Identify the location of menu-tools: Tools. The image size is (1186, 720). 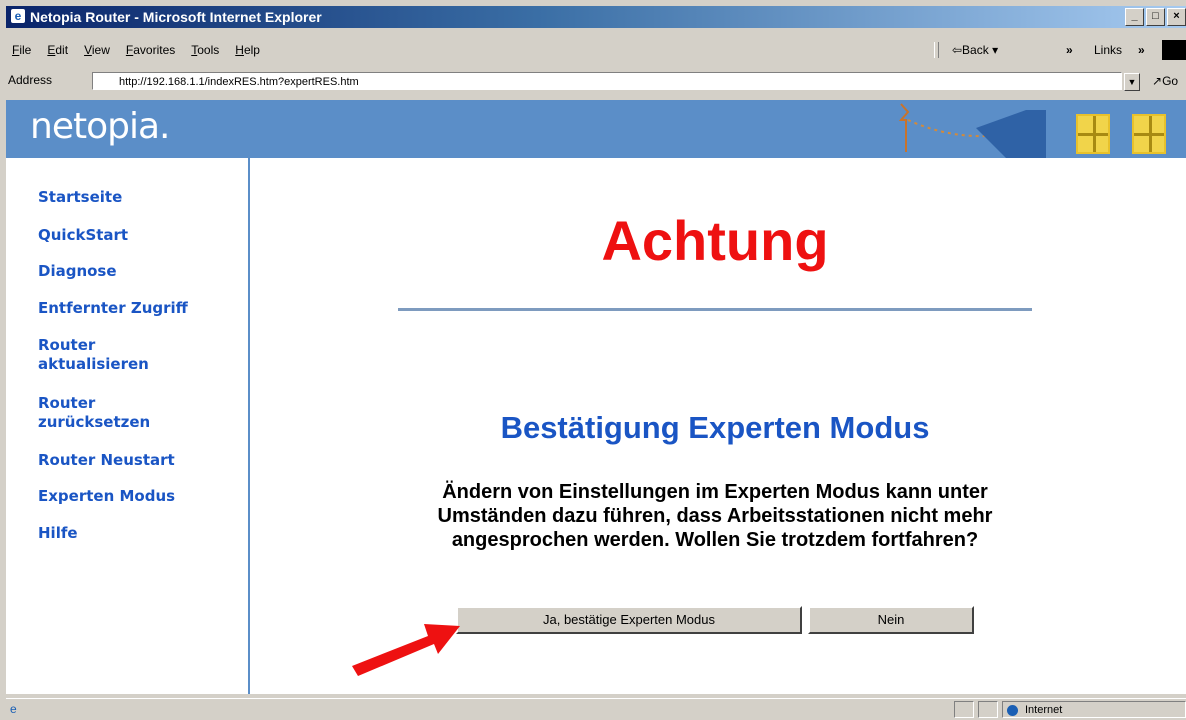
(205, 50).